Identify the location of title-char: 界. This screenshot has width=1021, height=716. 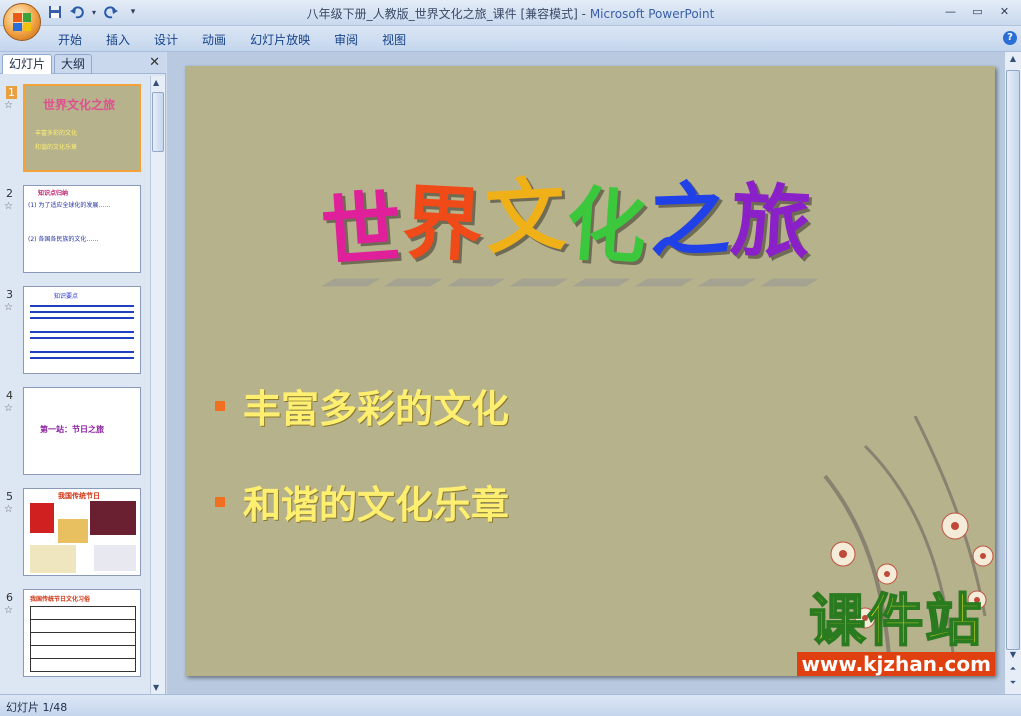
(444, 224).